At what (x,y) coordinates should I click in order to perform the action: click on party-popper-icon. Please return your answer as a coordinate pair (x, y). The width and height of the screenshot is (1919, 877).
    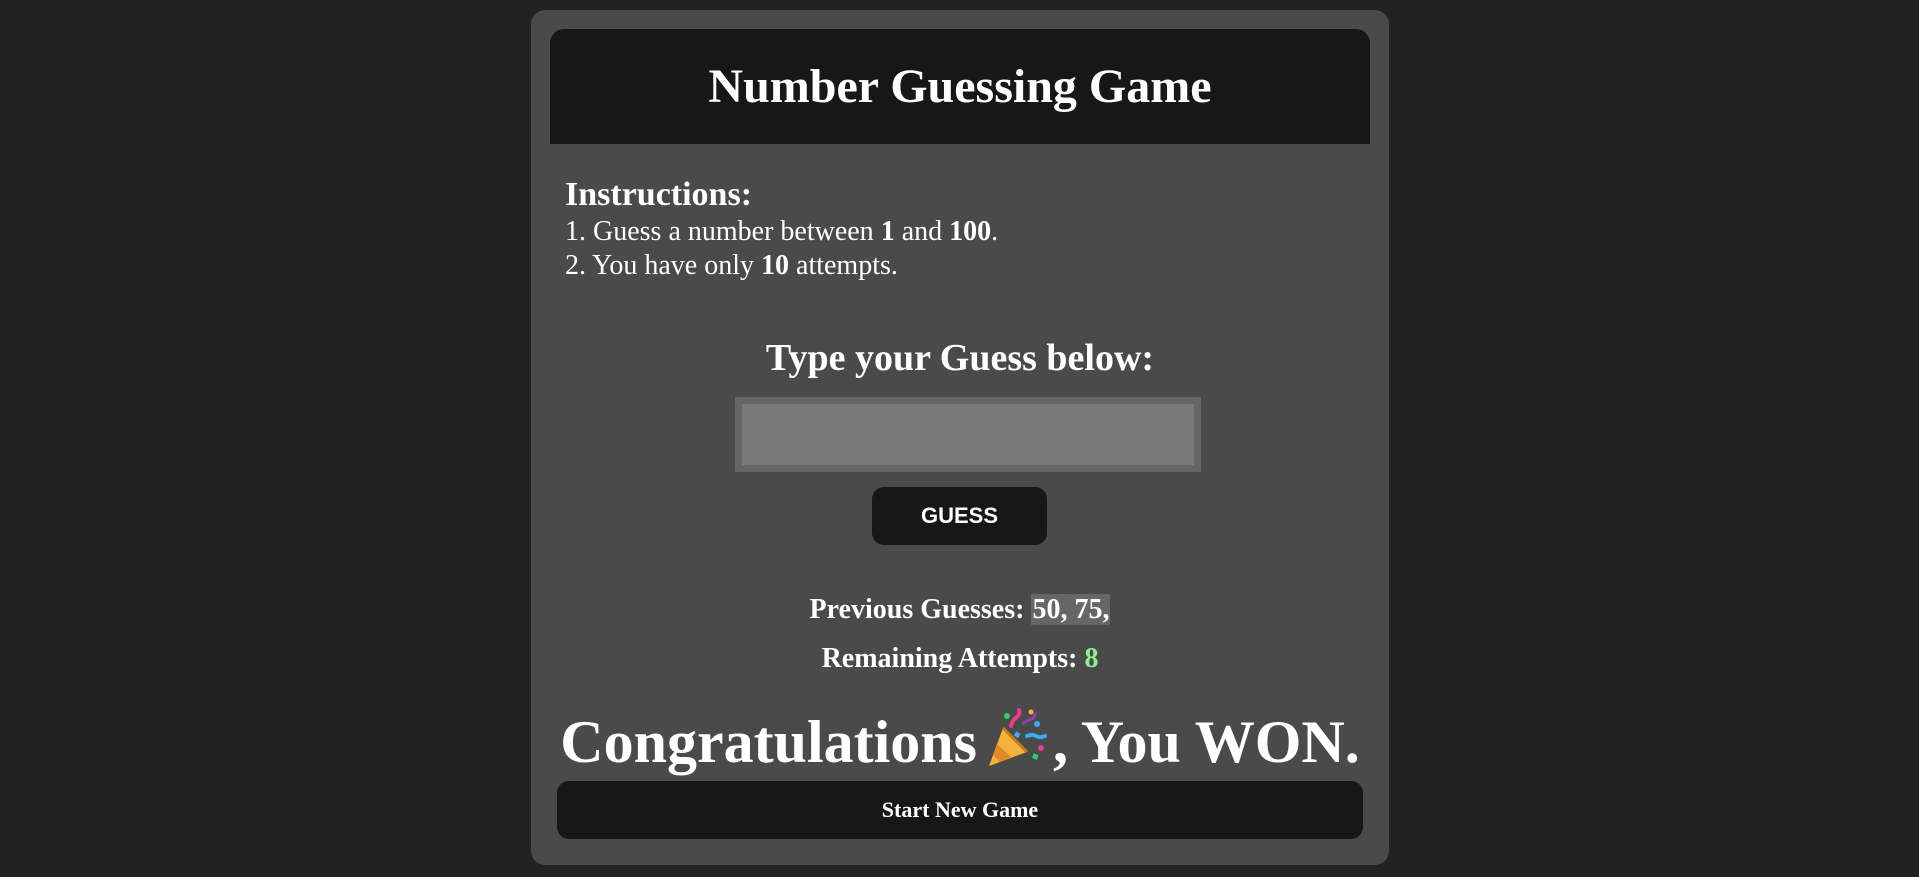
    Looking at the image, I should click on (1015, 738).